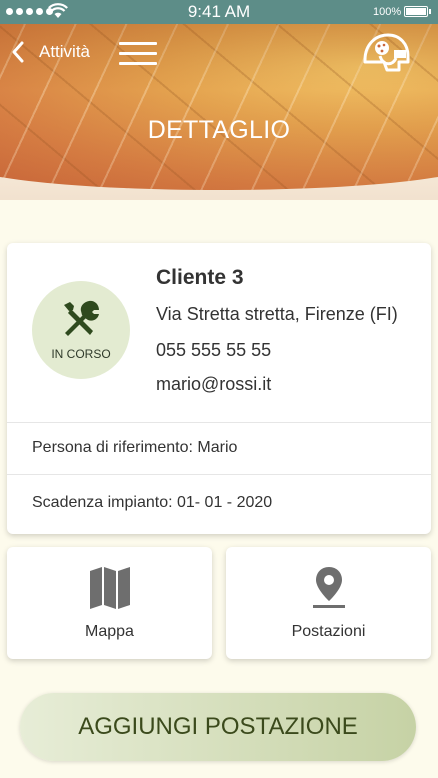 The height and width of the screenshot is (778, 438). What do you see at coordinates (138, 54) in the screenshot?
I see `menu-icon` at bounding box center [138, 54].